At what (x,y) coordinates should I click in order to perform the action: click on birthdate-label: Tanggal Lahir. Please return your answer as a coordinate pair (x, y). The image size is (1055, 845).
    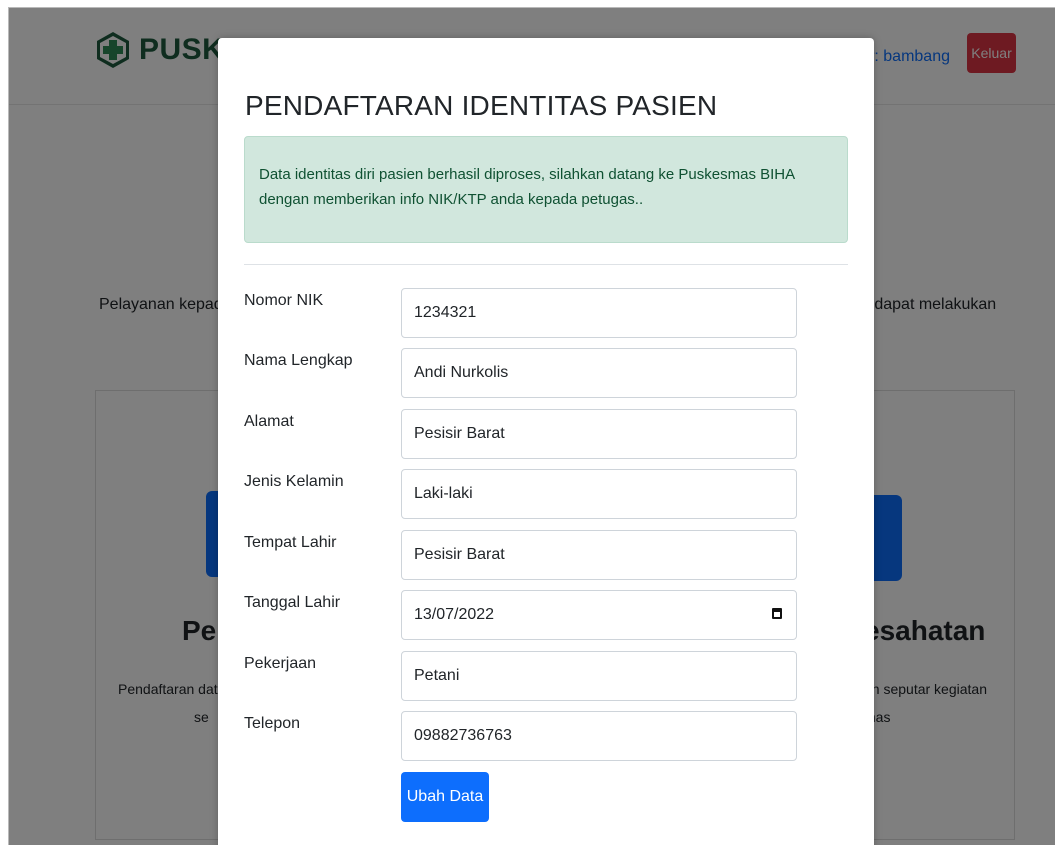
    Looking at the image, I should click on (292, 602).